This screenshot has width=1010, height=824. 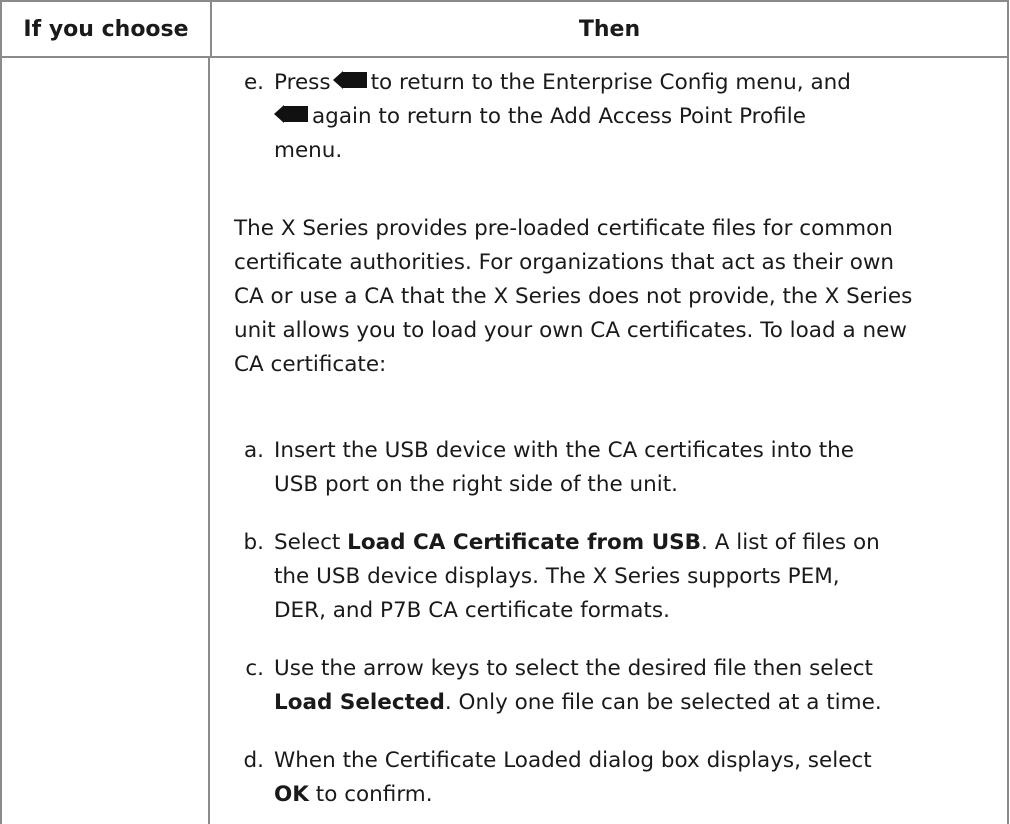 What do you see at coordinates (253, 542) in the screenshot?
I see `step-letter: b.` at bounding box center [253, 542].